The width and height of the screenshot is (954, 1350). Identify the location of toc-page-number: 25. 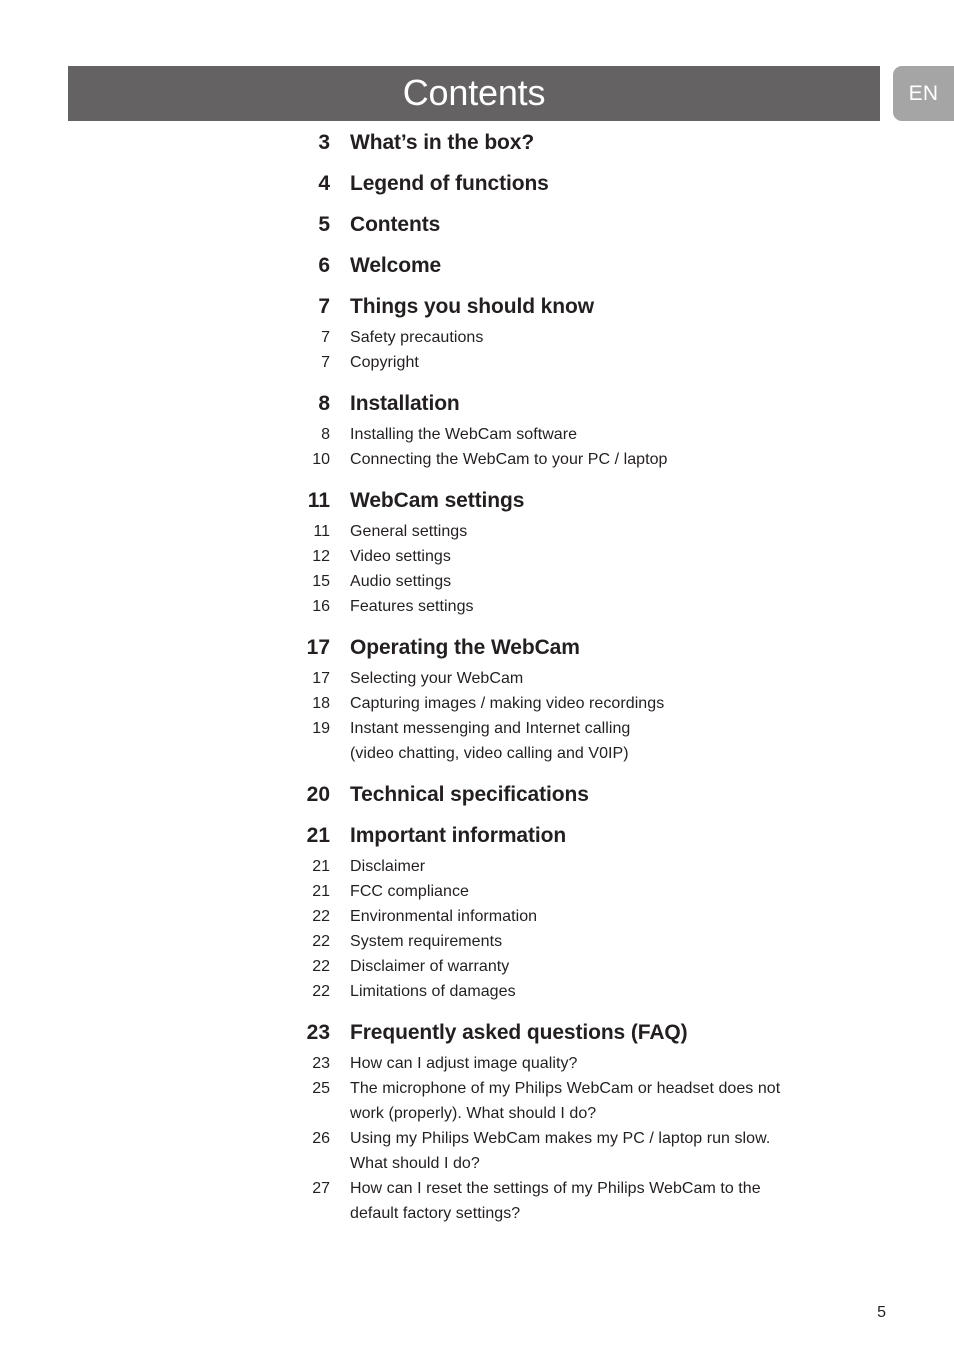
(321, 1088).